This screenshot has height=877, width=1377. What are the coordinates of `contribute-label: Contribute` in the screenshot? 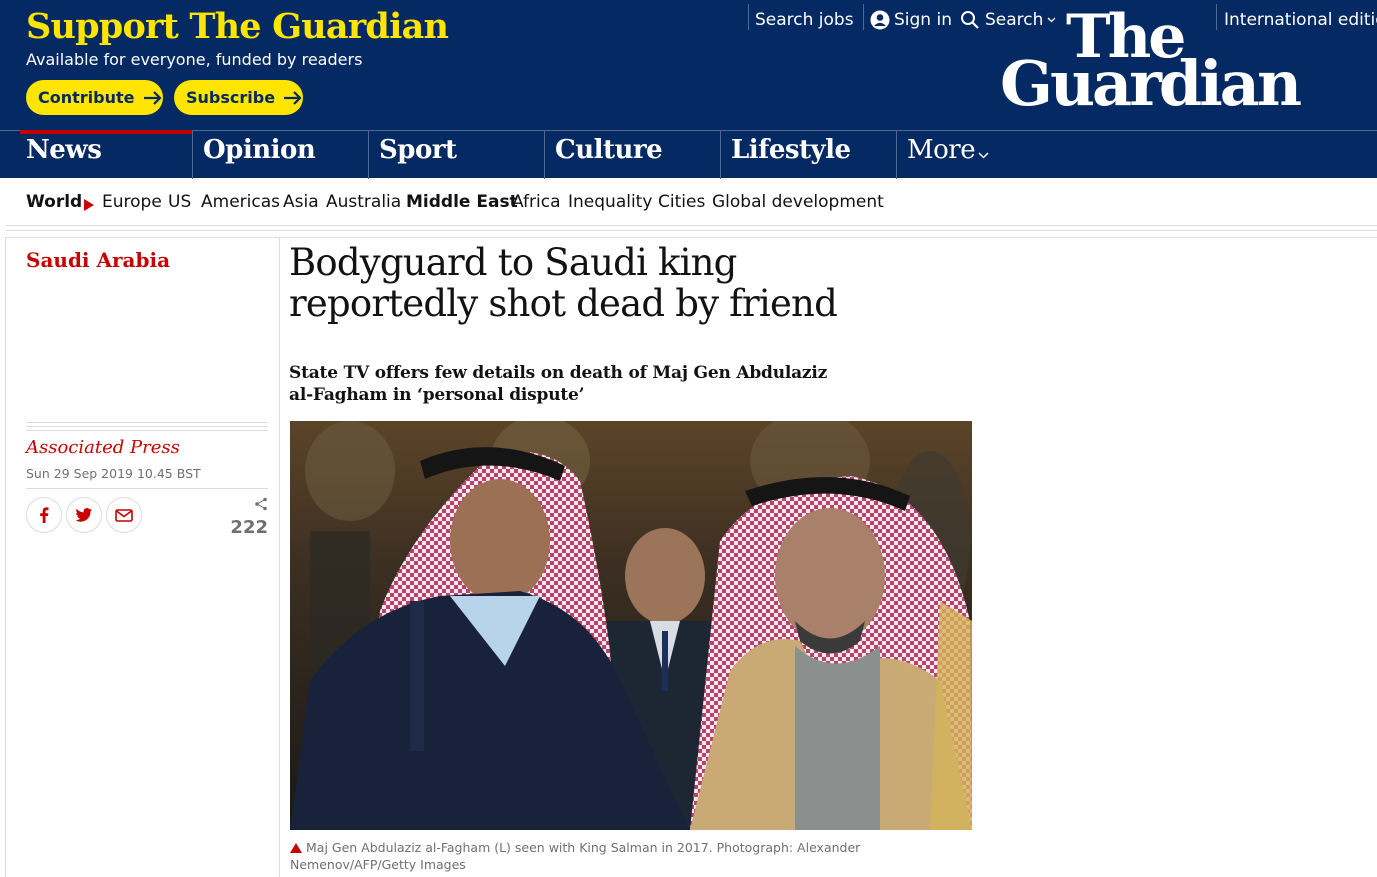 It's located at (86, 97).